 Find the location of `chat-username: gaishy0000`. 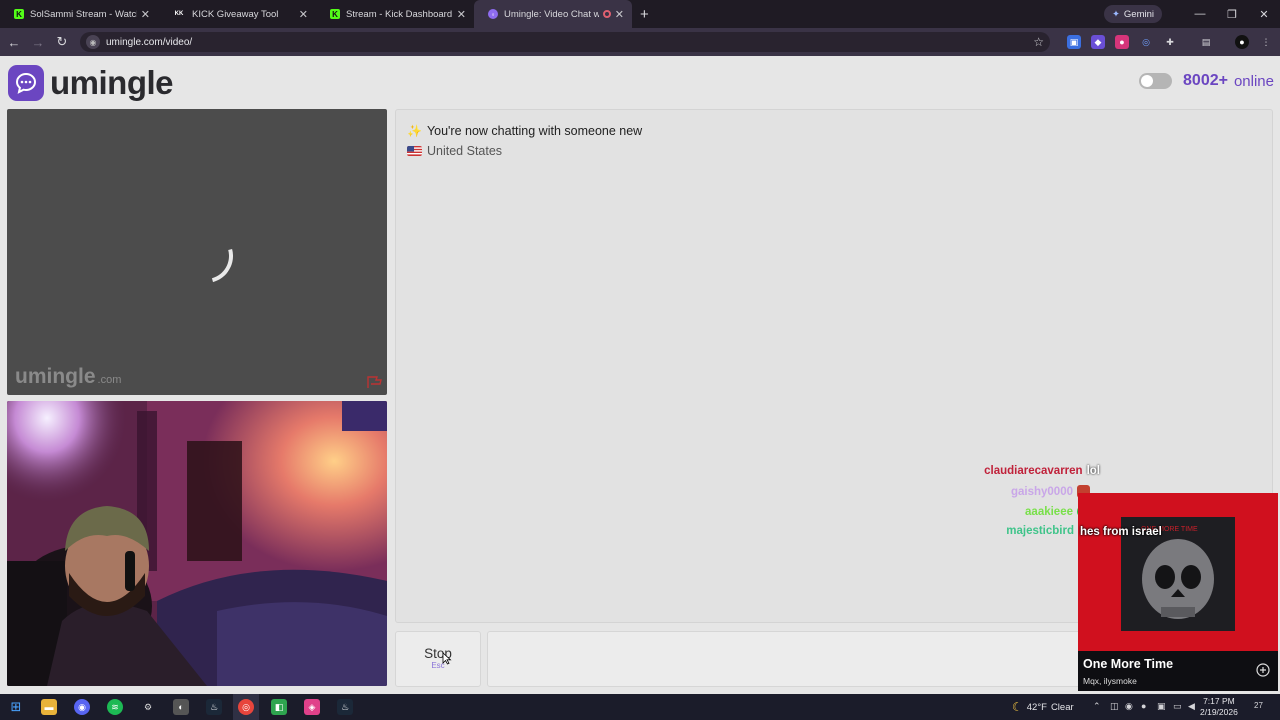

chat-username: gaishy0000 is located at coordinates (1041, 491).